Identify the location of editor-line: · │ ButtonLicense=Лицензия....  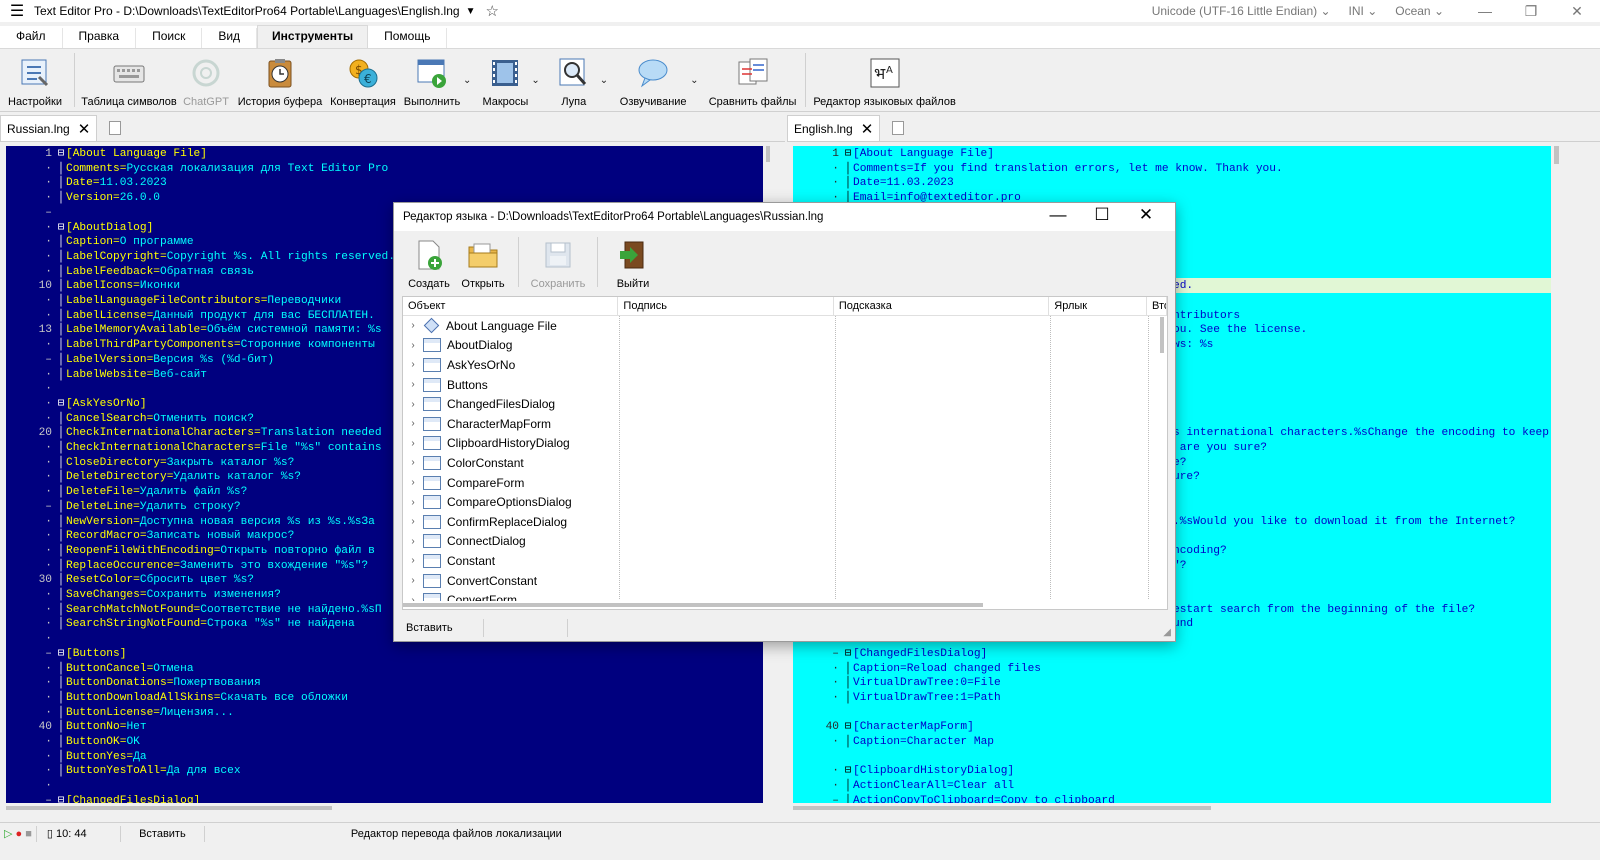
(384, 713).